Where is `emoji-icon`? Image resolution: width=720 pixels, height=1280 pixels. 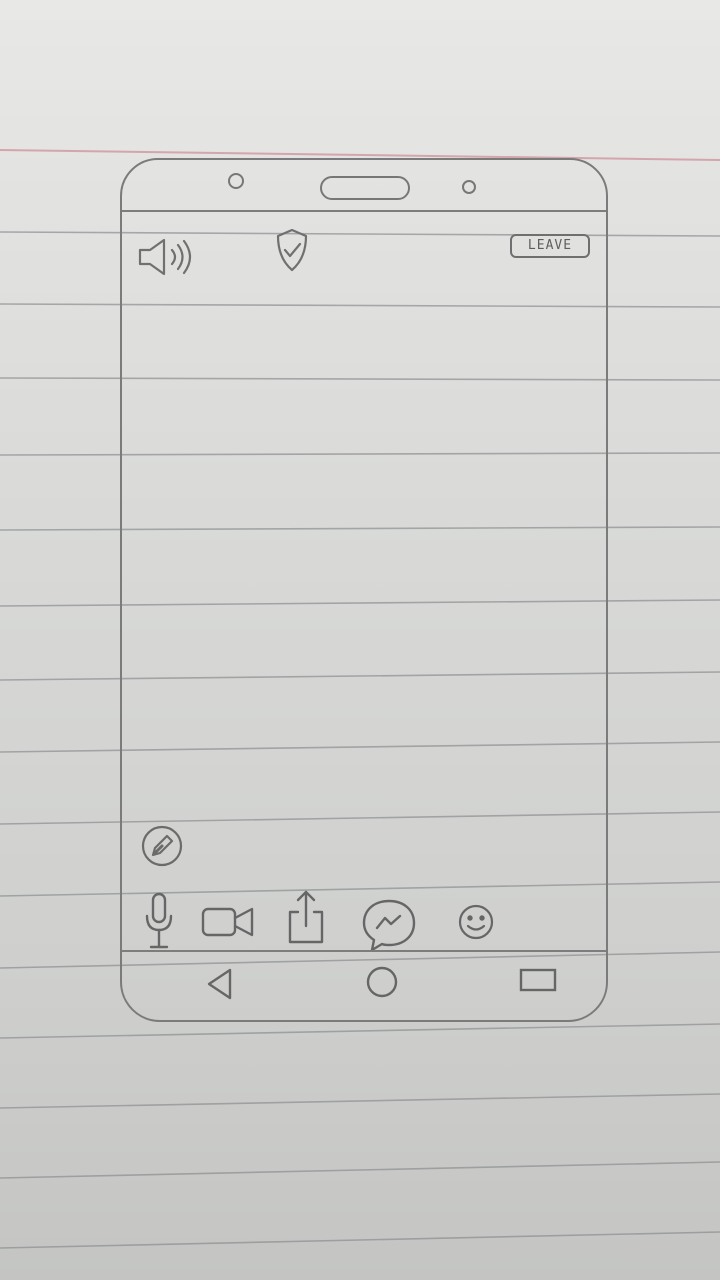
emoji-icon is located at coordinates (476, 922).